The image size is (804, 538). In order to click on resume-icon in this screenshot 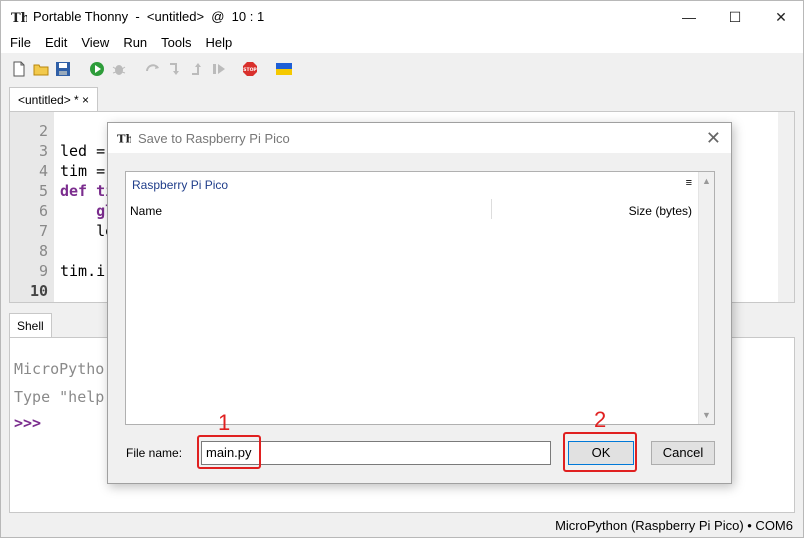, I will do `click(219, 69)`.